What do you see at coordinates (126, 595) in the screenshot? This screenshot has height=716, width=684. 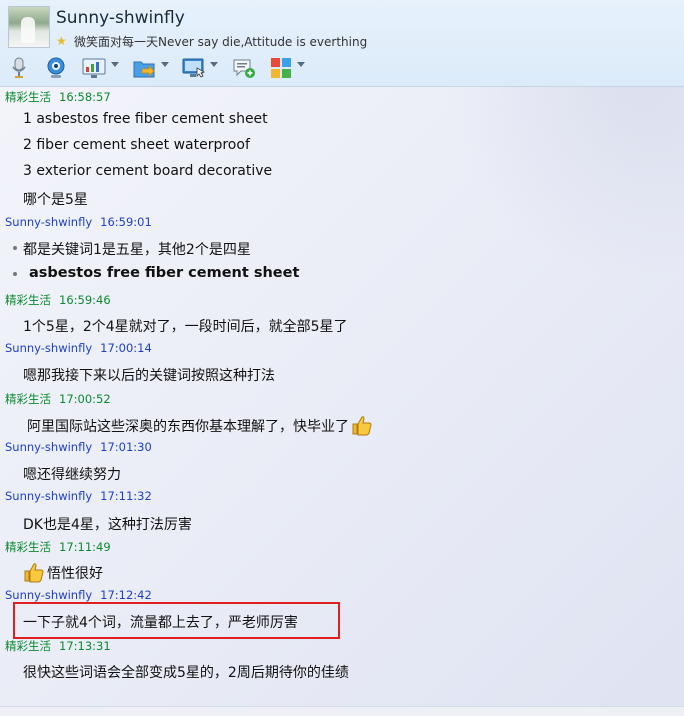 I see `message-time: 17:12:42` at bounding box center [126, 595].